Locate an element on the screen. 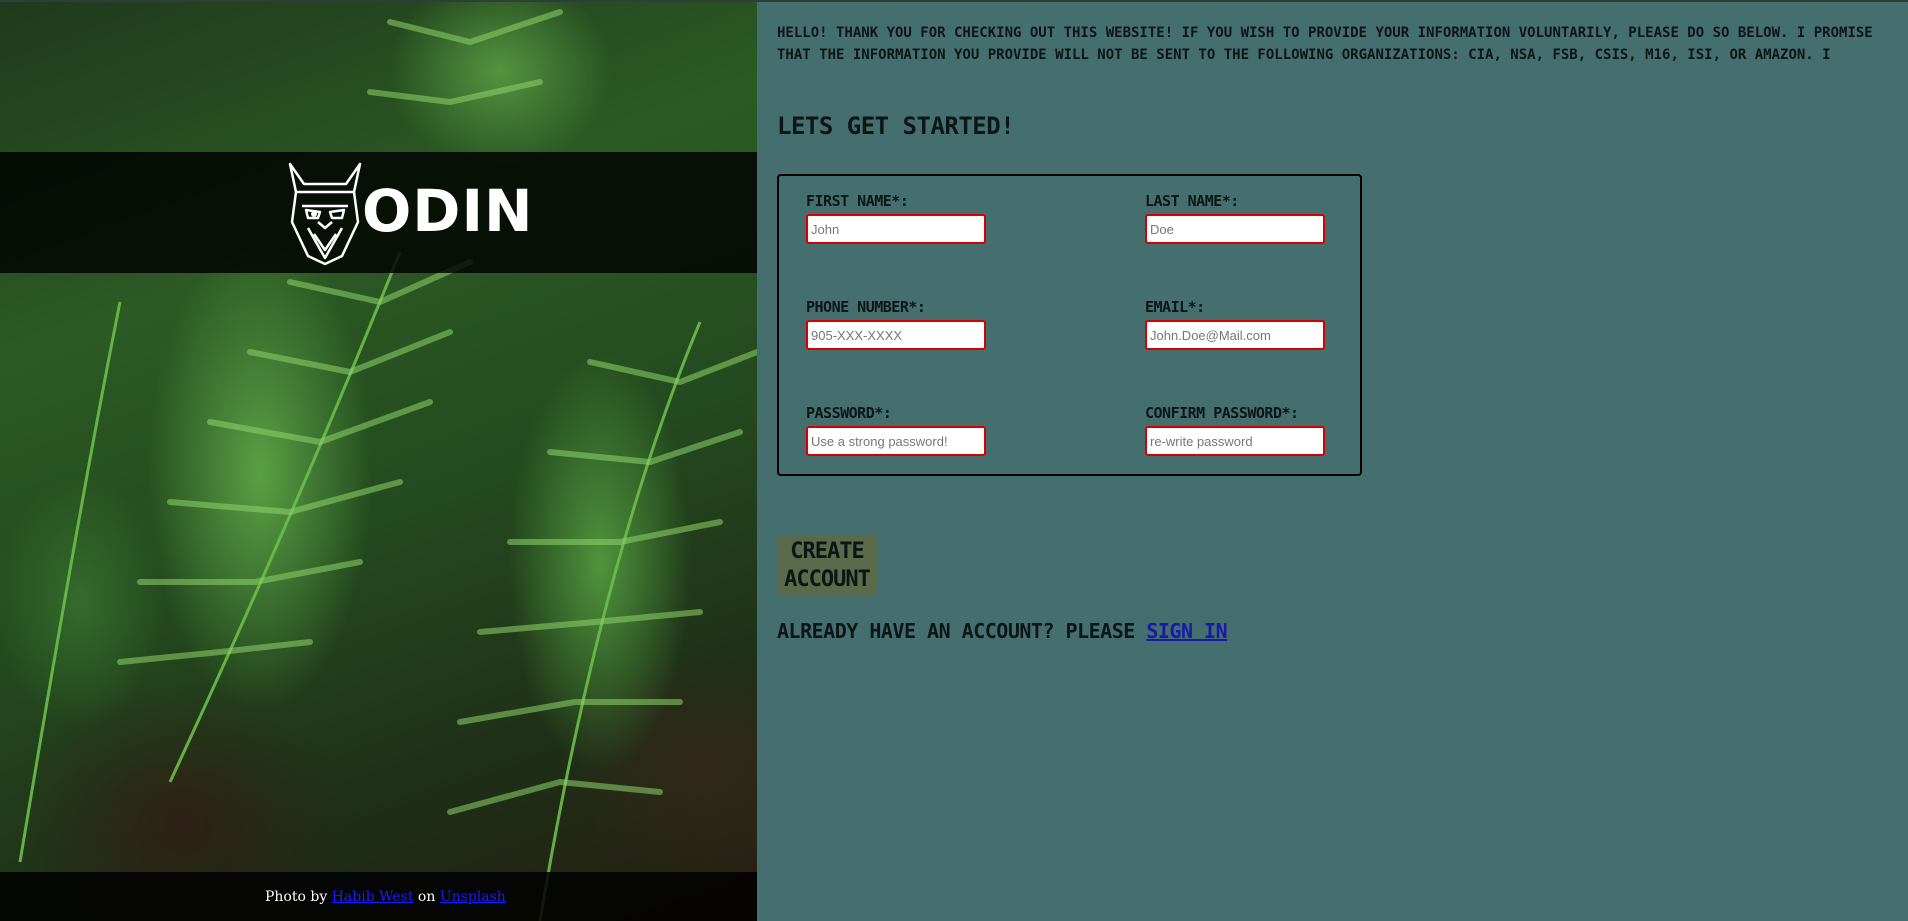 The height and width of the screenshot is (921, 1908). photo-credit: Photo by Habib West on Unsplash is located at coordinates (385, 897).